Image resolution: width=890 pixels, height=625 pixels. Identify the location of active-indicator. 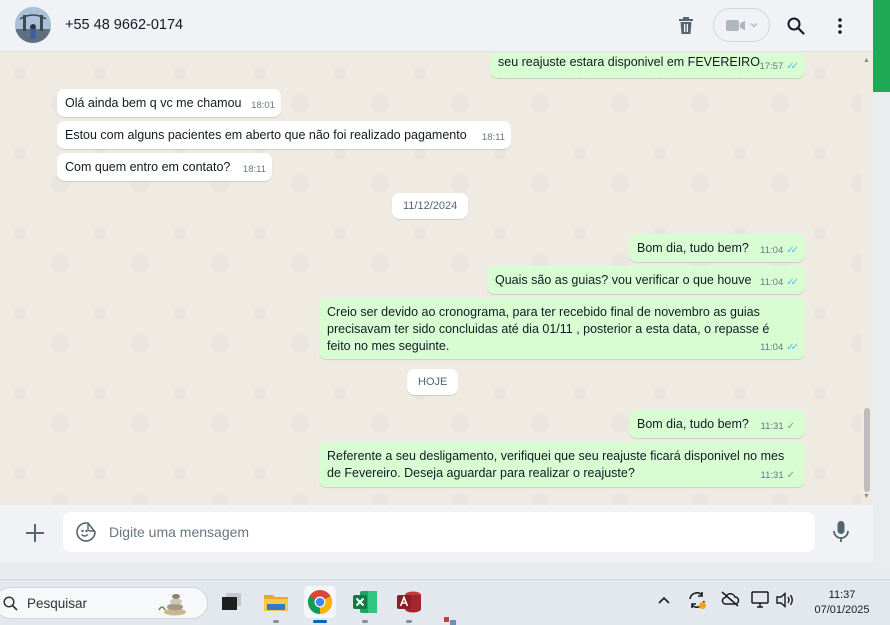
(320, 621).